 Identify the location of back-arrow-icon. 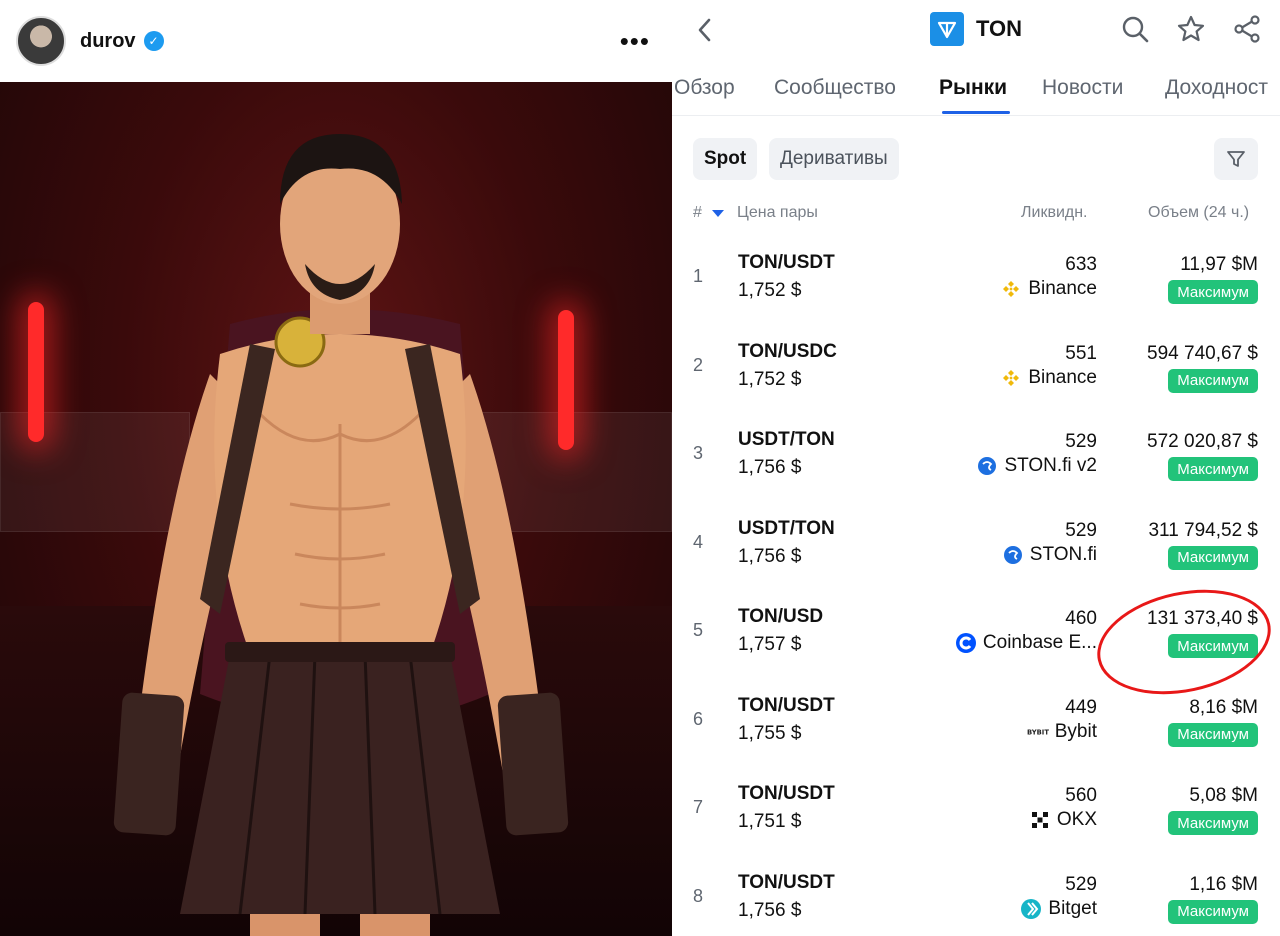
(705, 30).